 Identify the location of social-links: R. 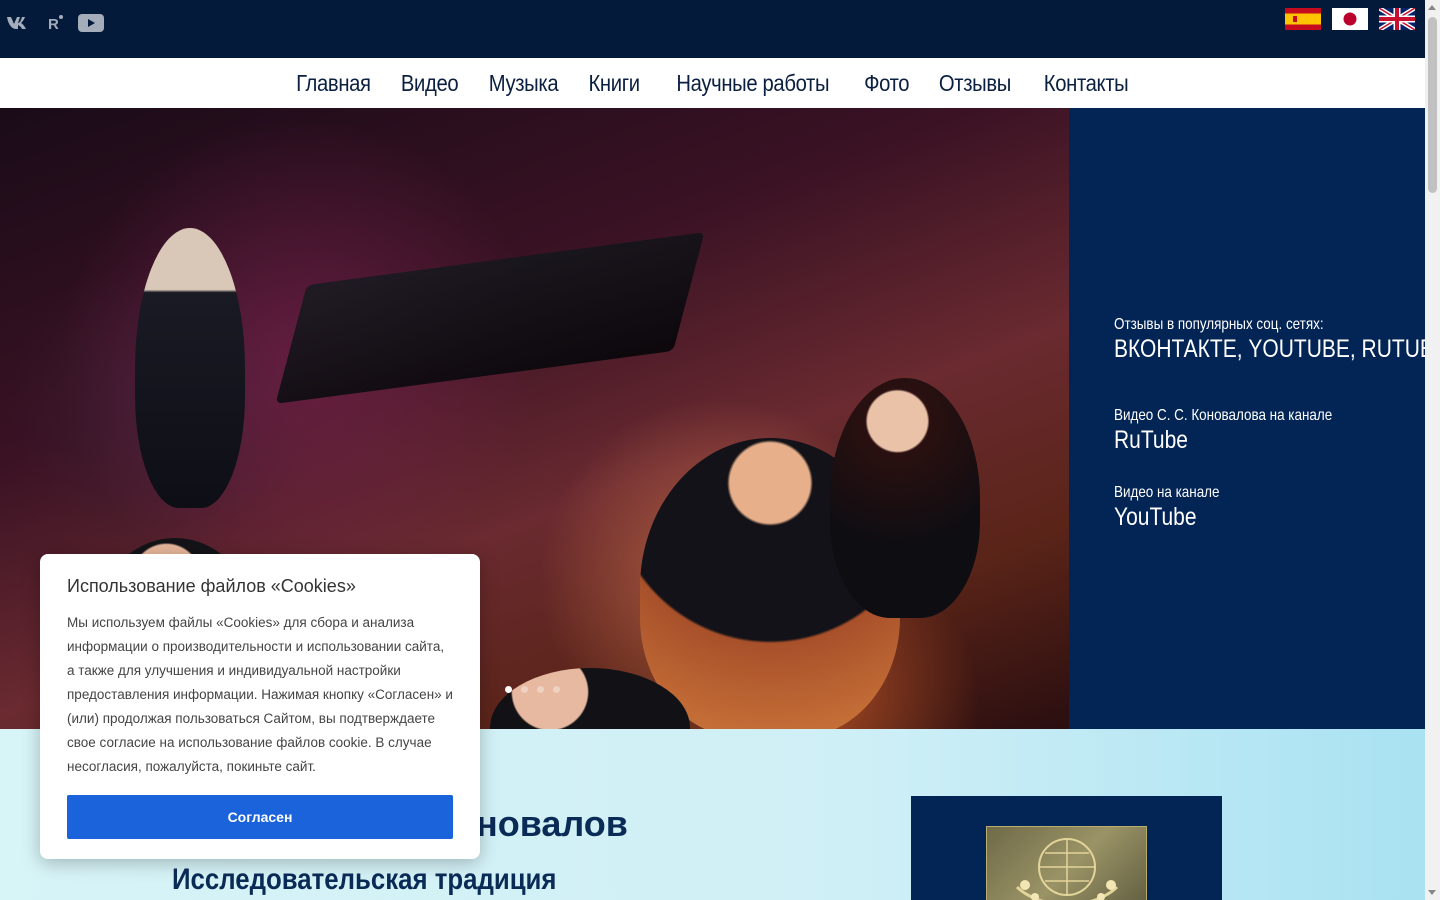
(55, 23).